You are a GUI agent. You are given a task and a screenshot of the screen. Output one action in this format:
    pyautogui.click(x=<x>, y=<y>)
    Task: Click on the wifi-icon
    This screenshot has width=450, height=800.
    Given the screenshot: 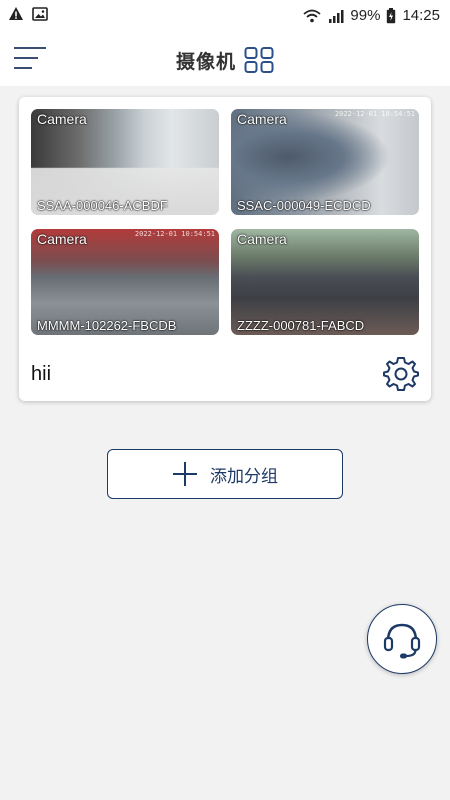 What is the action you would take?
    pyautogui.click(x=312, y=16)
    